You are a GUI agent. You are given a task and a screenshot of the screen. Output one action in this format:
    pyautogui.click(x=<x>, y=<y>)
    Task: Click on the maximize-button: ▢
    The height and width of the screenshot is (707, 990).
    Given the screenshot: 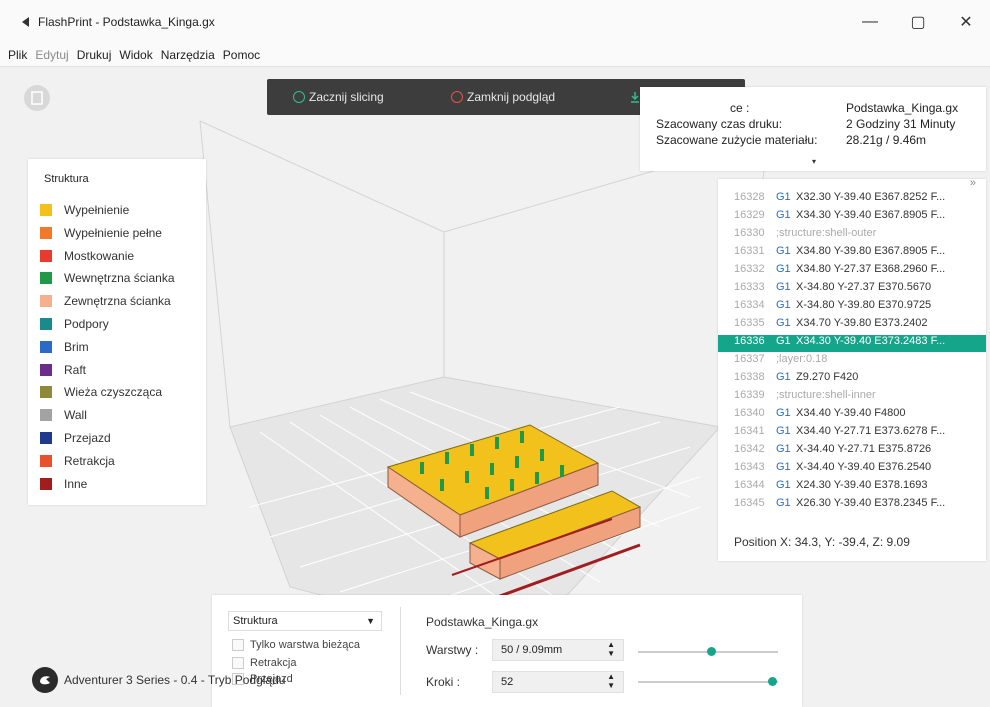 What is the action you would take?
    pyautogui.click(x=918, y=22)
    